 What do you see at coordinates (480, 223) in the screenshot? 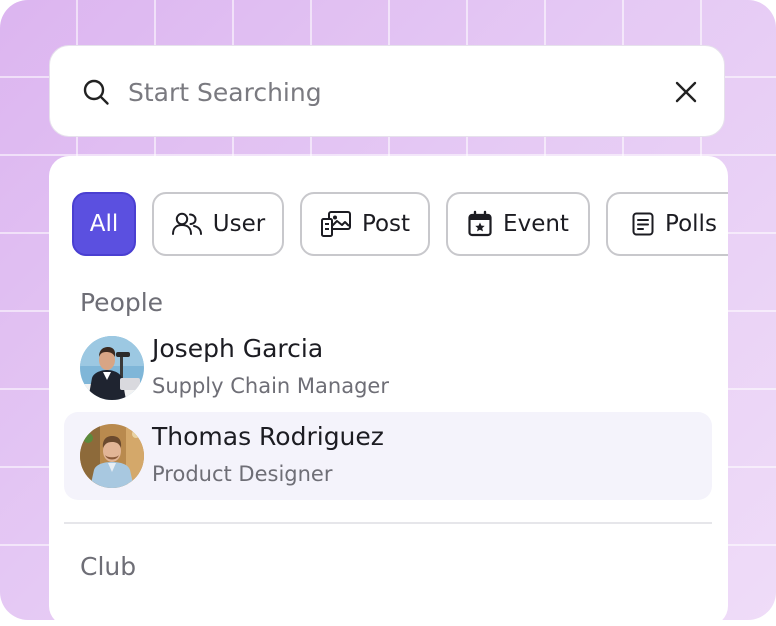
I see `calendar-star-icon` at bounding box center [480, 223].